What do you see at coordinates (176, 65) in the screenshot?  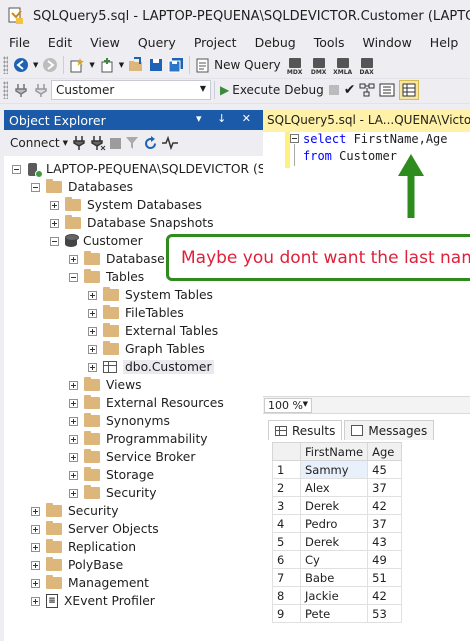 I see `save-all-icon` at bounding box center [176, 65].